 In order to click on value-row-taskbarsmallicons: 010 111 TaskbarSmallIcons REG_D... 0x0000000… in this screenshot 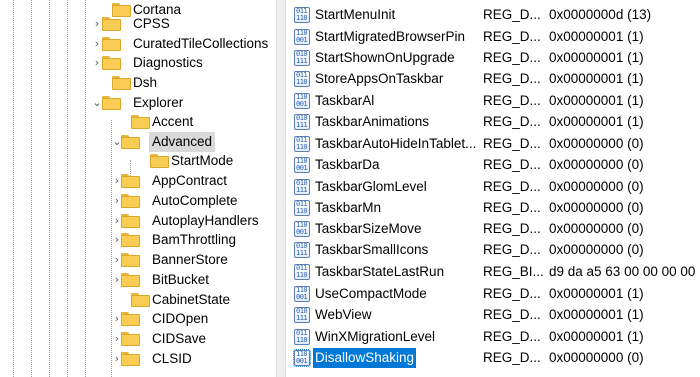, I will do `click(493, 250)`.